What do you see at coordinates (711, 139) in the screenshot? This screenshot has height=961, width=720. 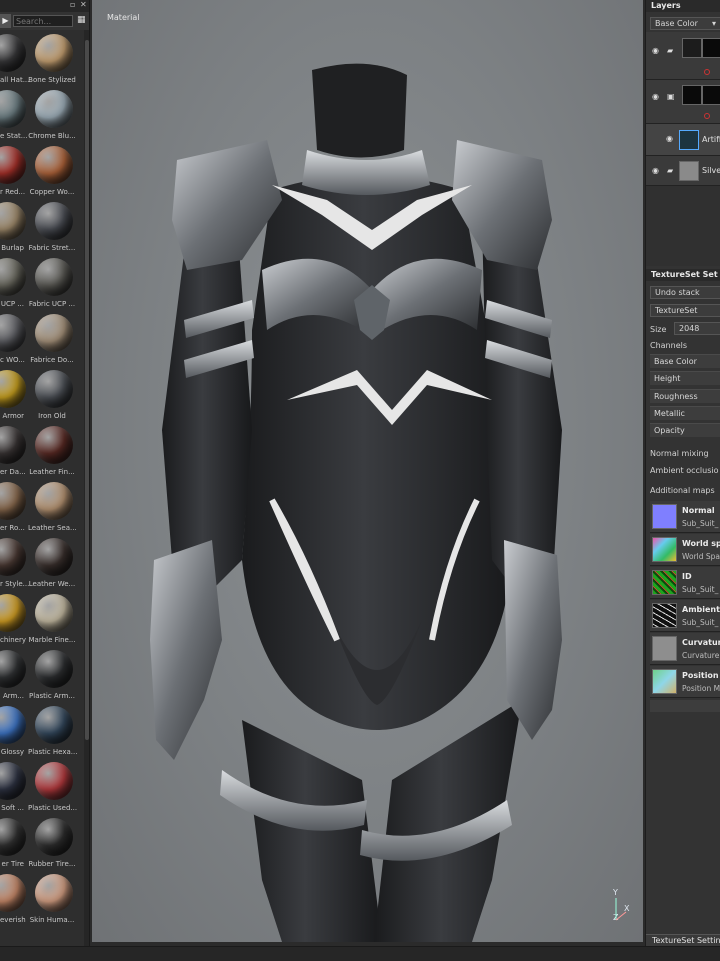 I see `layer-name: Artifi` at bounding box center [711, 139].